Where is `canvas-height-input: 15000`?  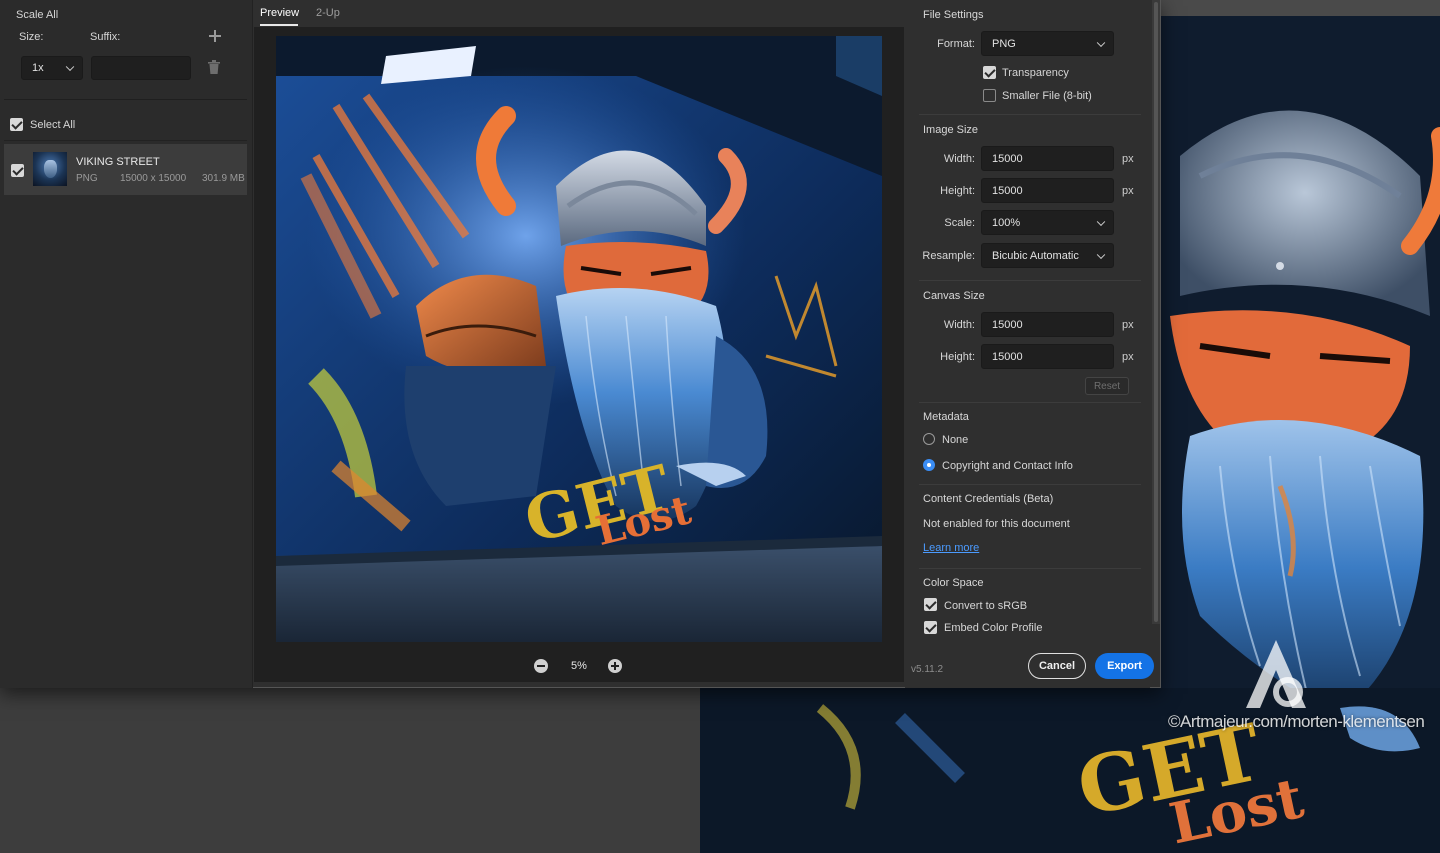 canvas-height-input: 15000 is located at coordinates (1047, 356).